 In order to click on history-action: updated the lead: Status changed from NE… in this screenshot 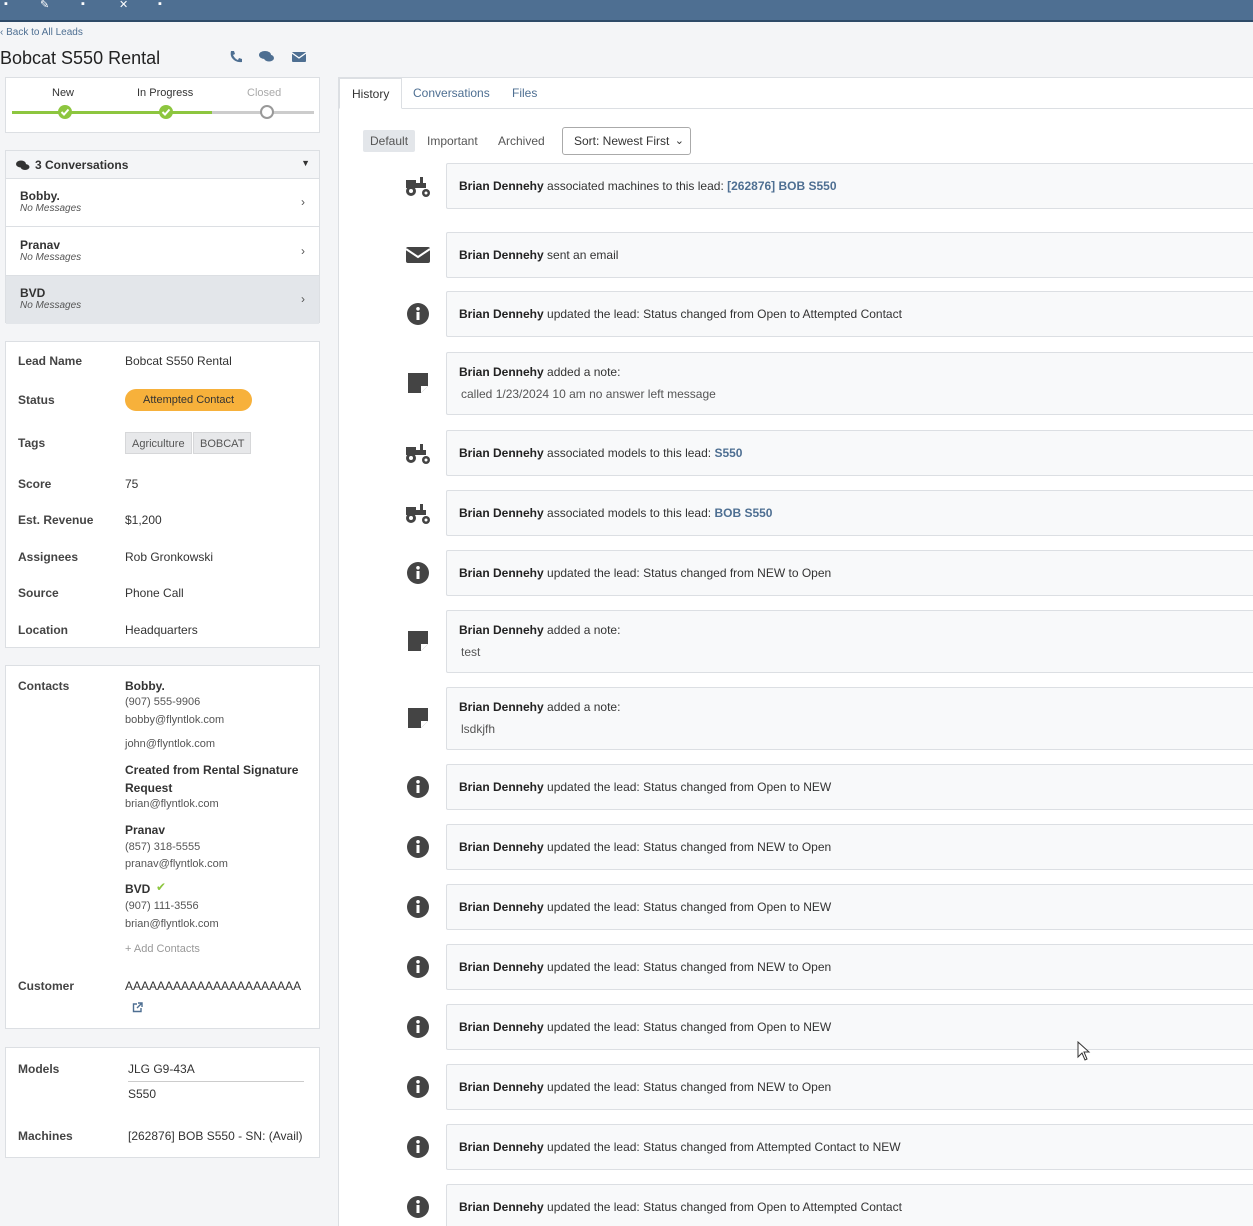, I will do `click(687, 967)`.